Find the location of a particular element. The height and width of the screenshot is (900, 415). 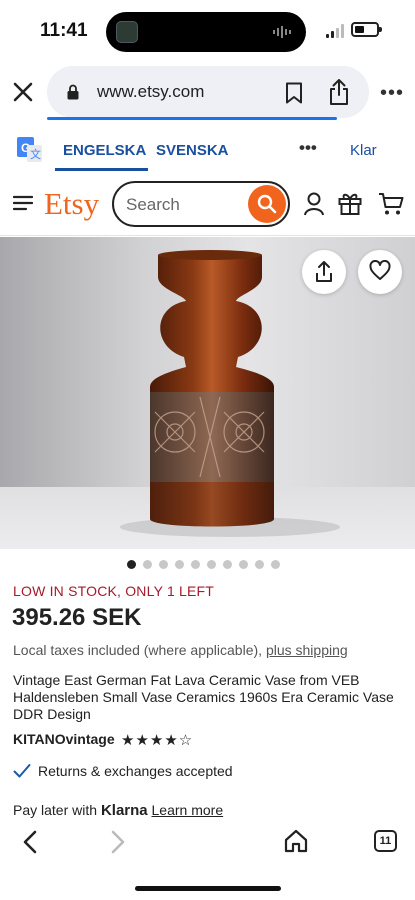

status-bar: 11:41 is located at coordinates (207, 30).